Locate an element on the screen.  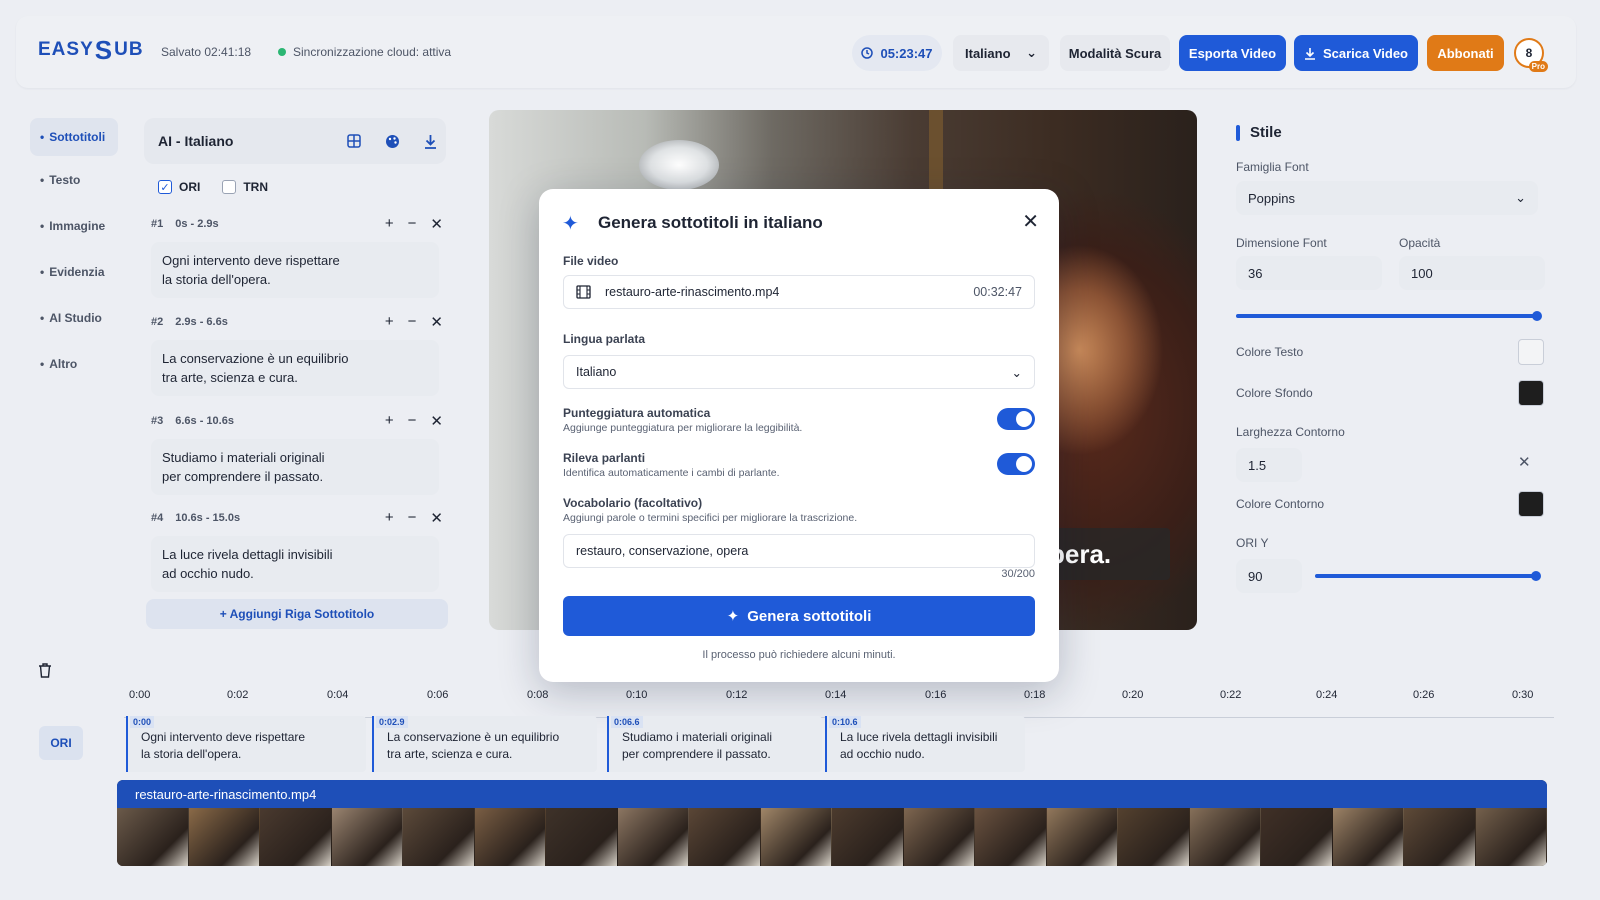
sidebar-item-label: Immagine is located at coordinates (77, 226).